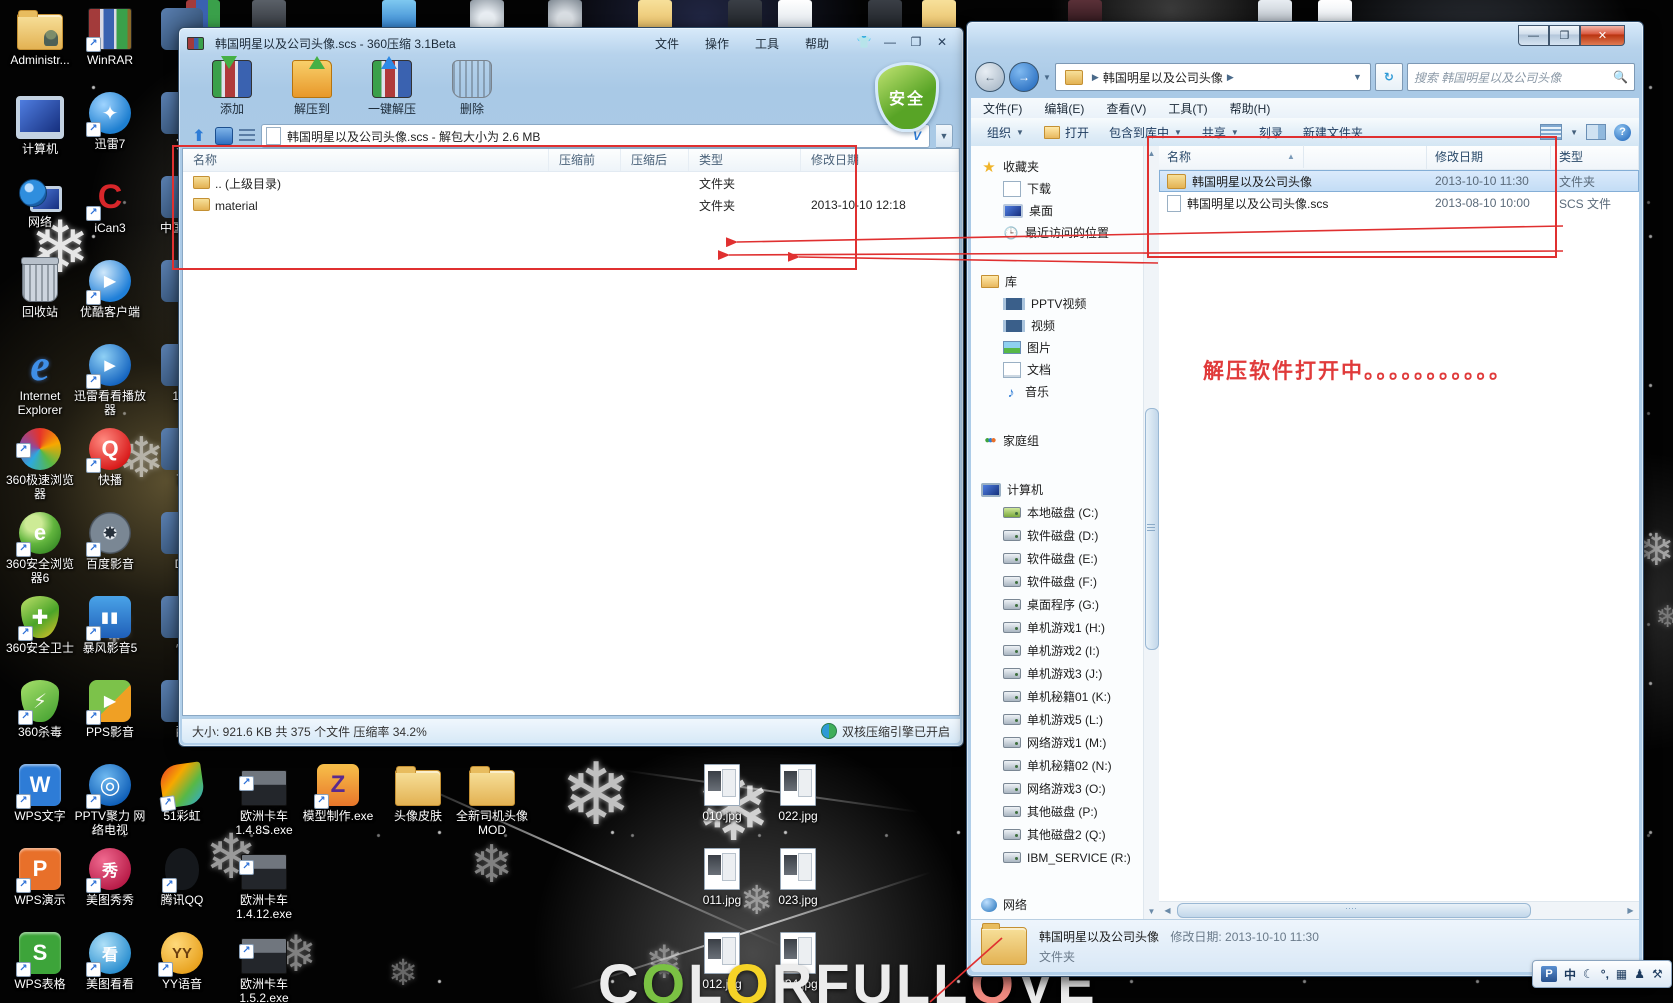 The height and width of the screenshot is (1003, 1673). Describe the element at coordinates (1057, 391) in the screenshot. I see `sidebar-item-音乐: ♪ 音乐` at that location.